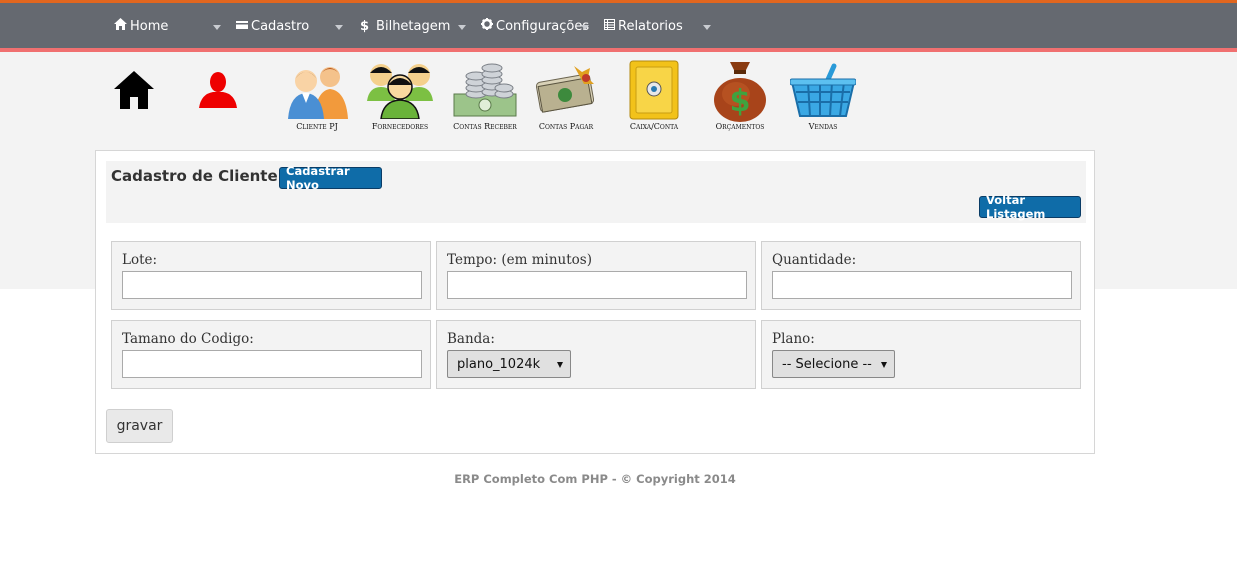 This screenshot has height=586, width=1237. What do you see at coordinates (793, 339) in the screenshot?
I see `plano-label: Plano:` at bounding box center [793, 339].